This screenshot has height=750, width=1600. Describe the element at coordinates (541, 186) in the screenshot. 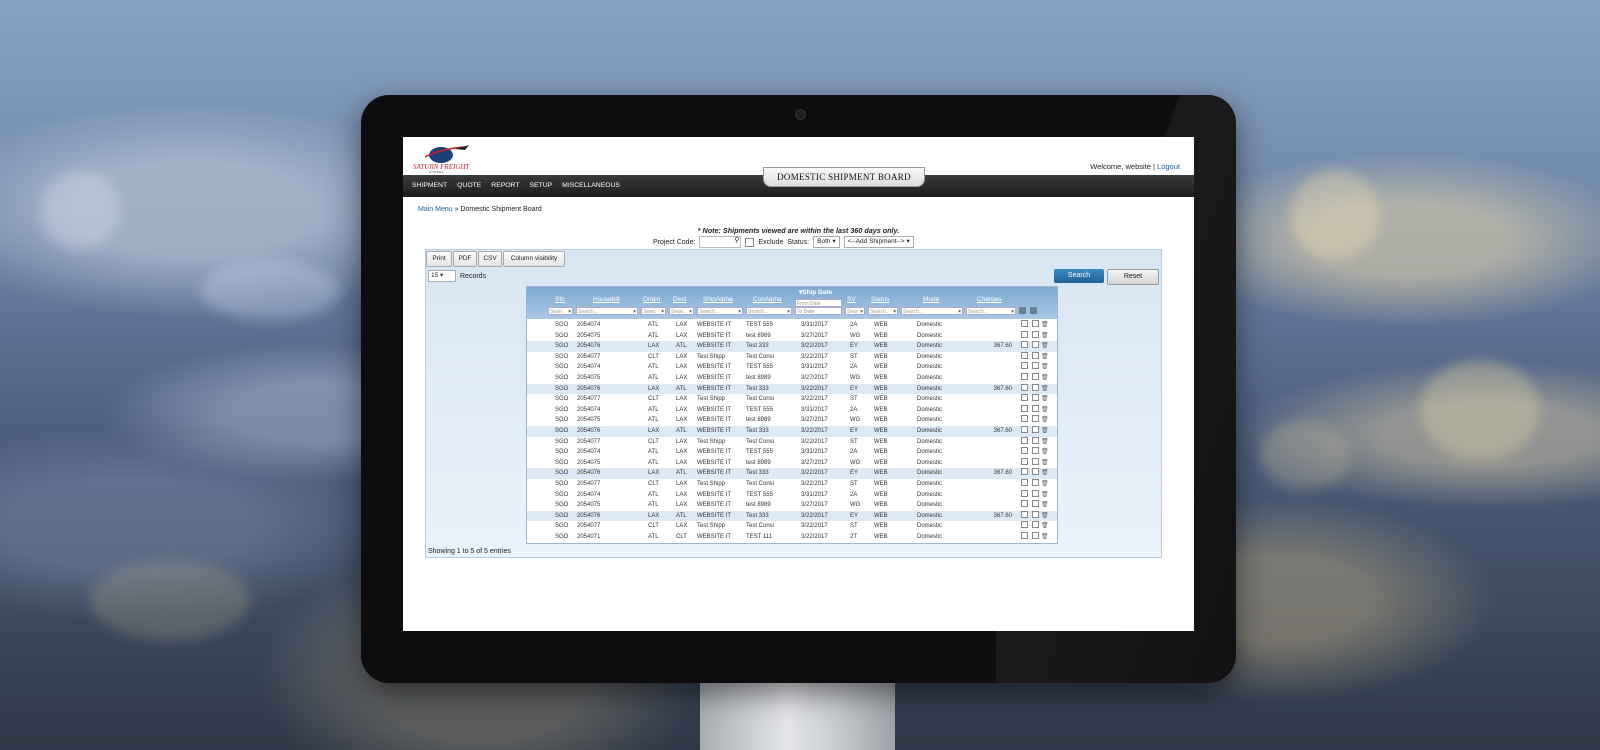

I see `nav-item-setup: SETUP` at that location.